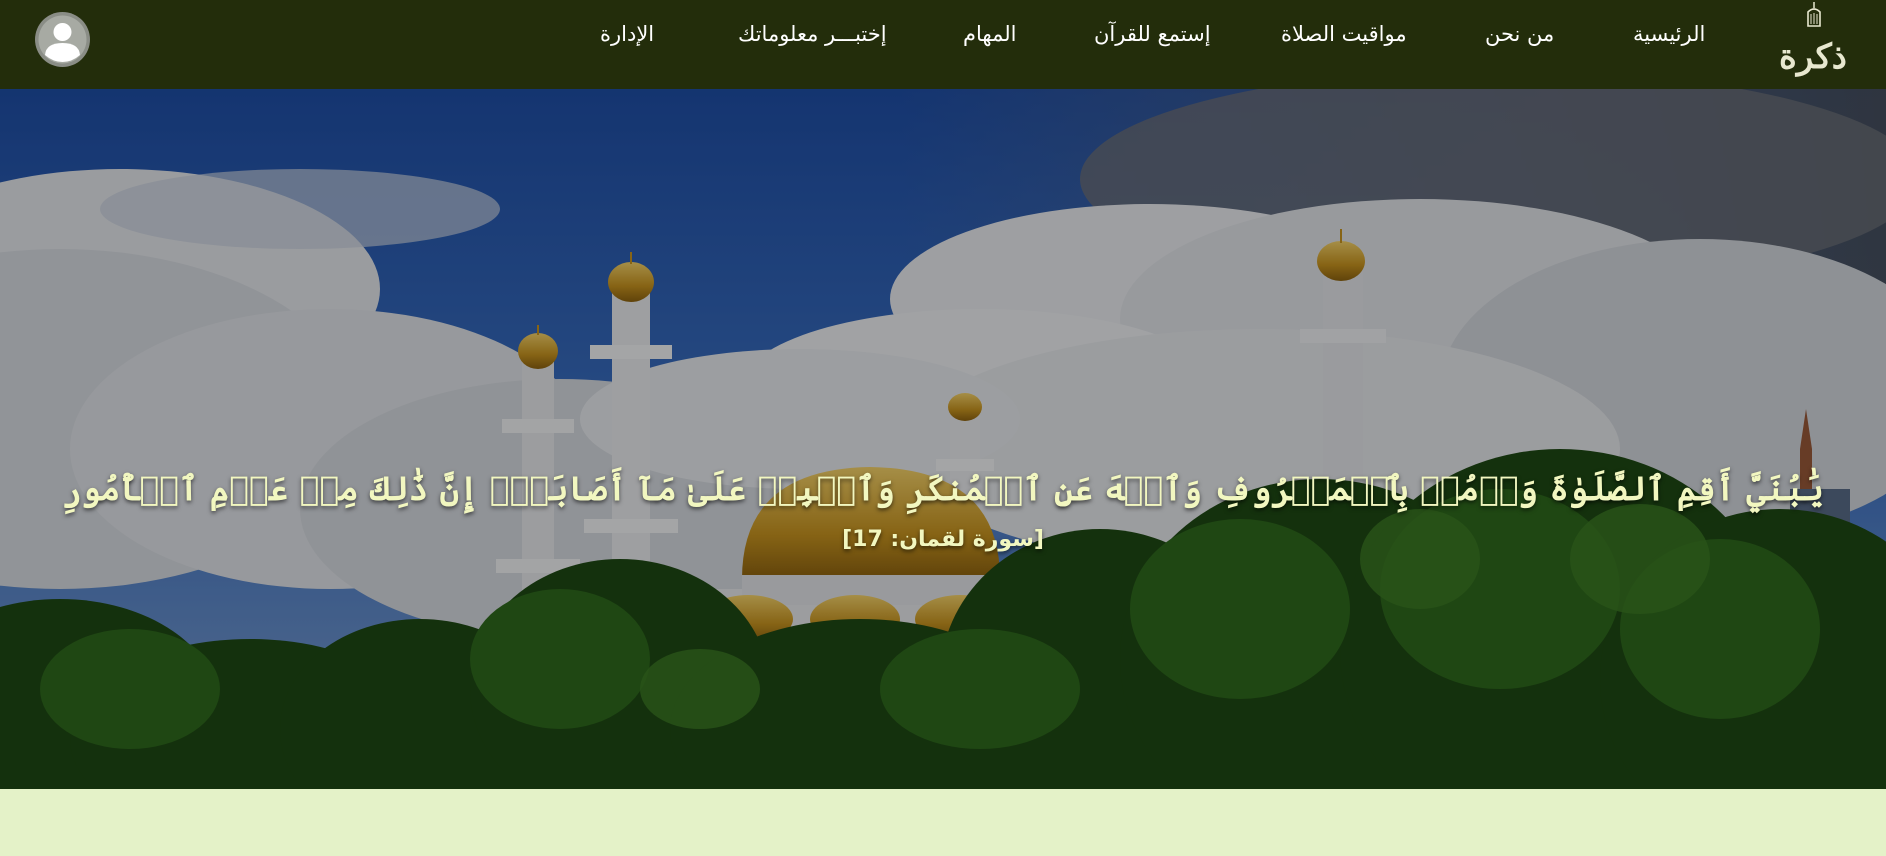 The image size is (1886, 856). Describe the element at coordinates (989, 34) in the screenshot. I see `nav-tasks: المهام` at that location.